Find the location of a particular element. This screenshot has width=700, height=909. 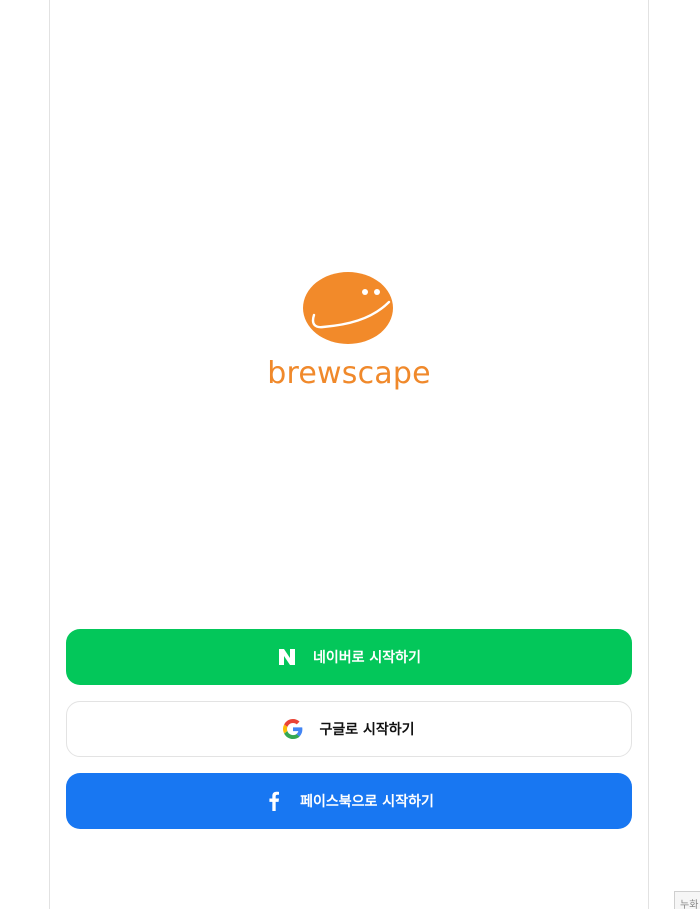

google-login-button: 구글로 시작하기 is located at coordinates (349, 729).